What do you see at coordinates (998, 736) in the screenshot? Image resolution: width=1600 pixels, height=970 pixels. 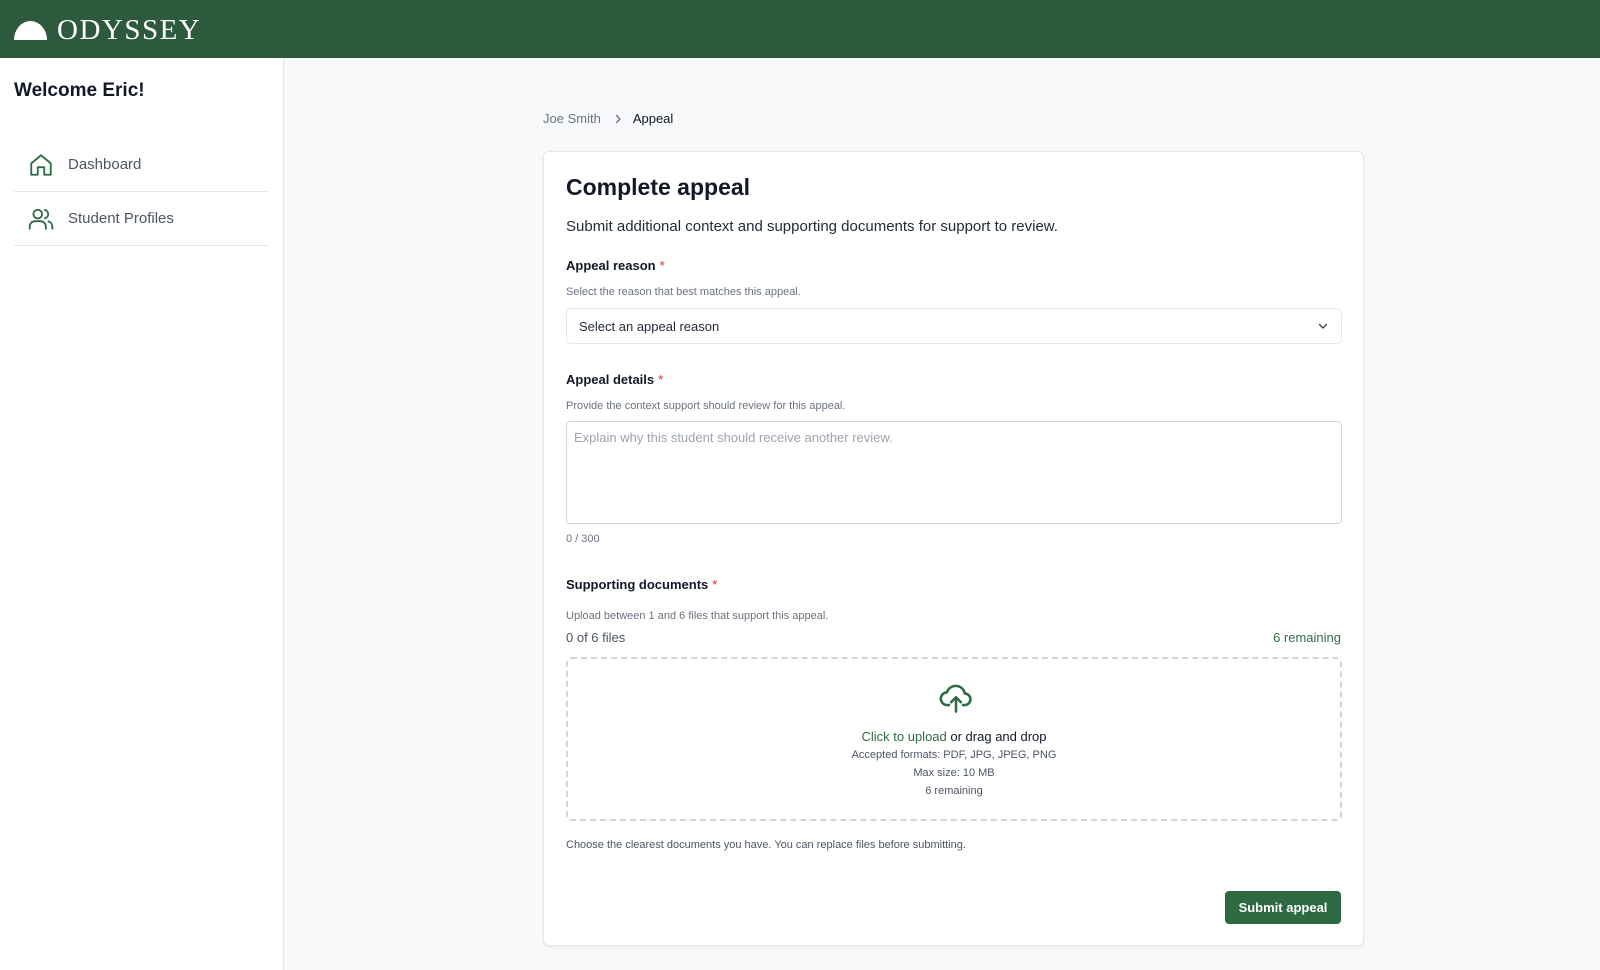 I see `drag-and-drop-text: or drag and drop` at bounding box center [998, 736].